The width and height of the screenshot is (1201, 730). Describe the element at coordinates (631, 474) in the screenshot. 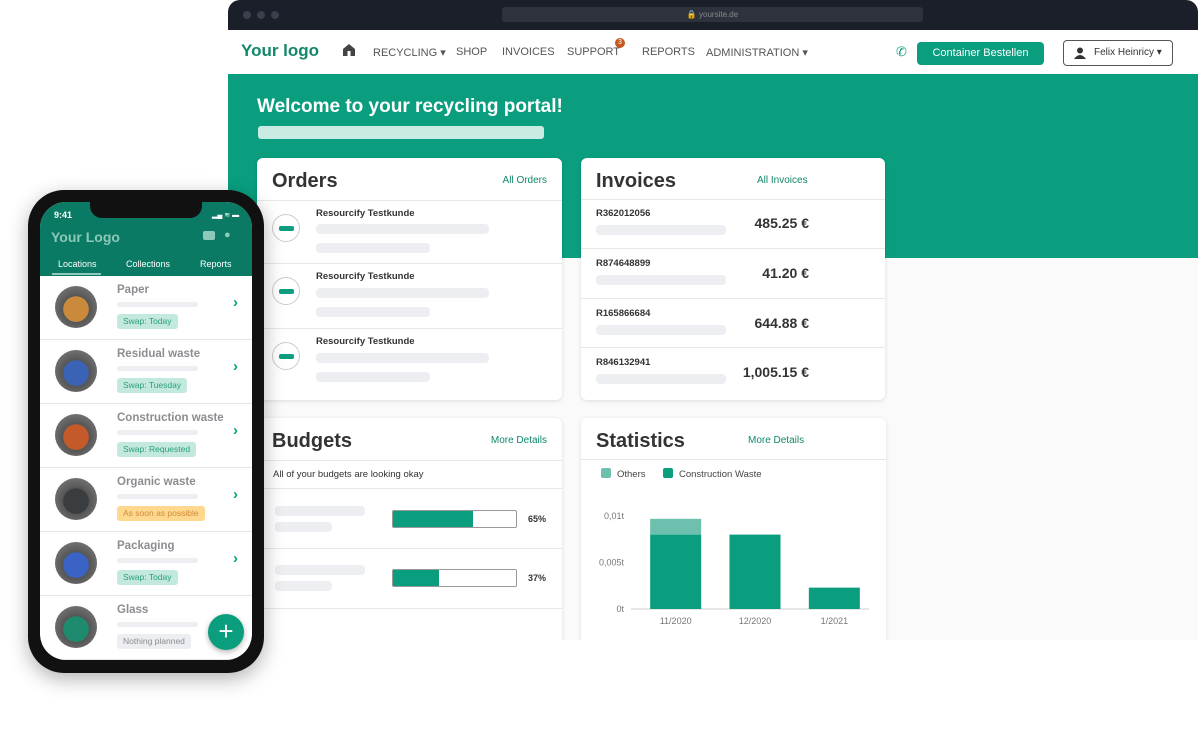

I see `legend-label: Others` at that location.